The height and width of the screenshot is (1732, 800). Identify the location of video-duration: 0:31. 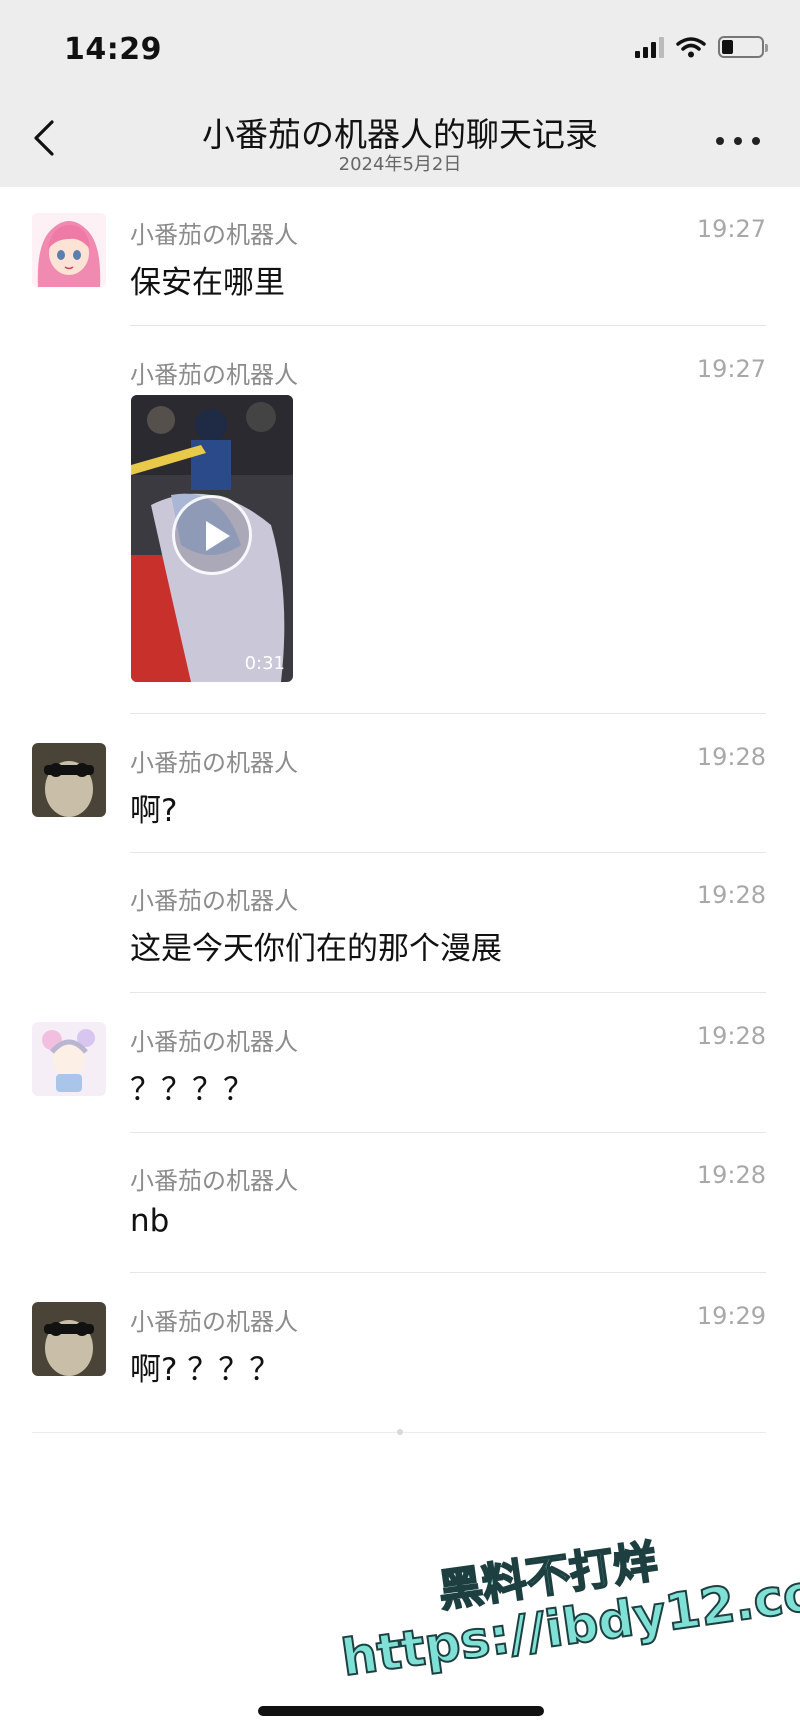
(264, 663).